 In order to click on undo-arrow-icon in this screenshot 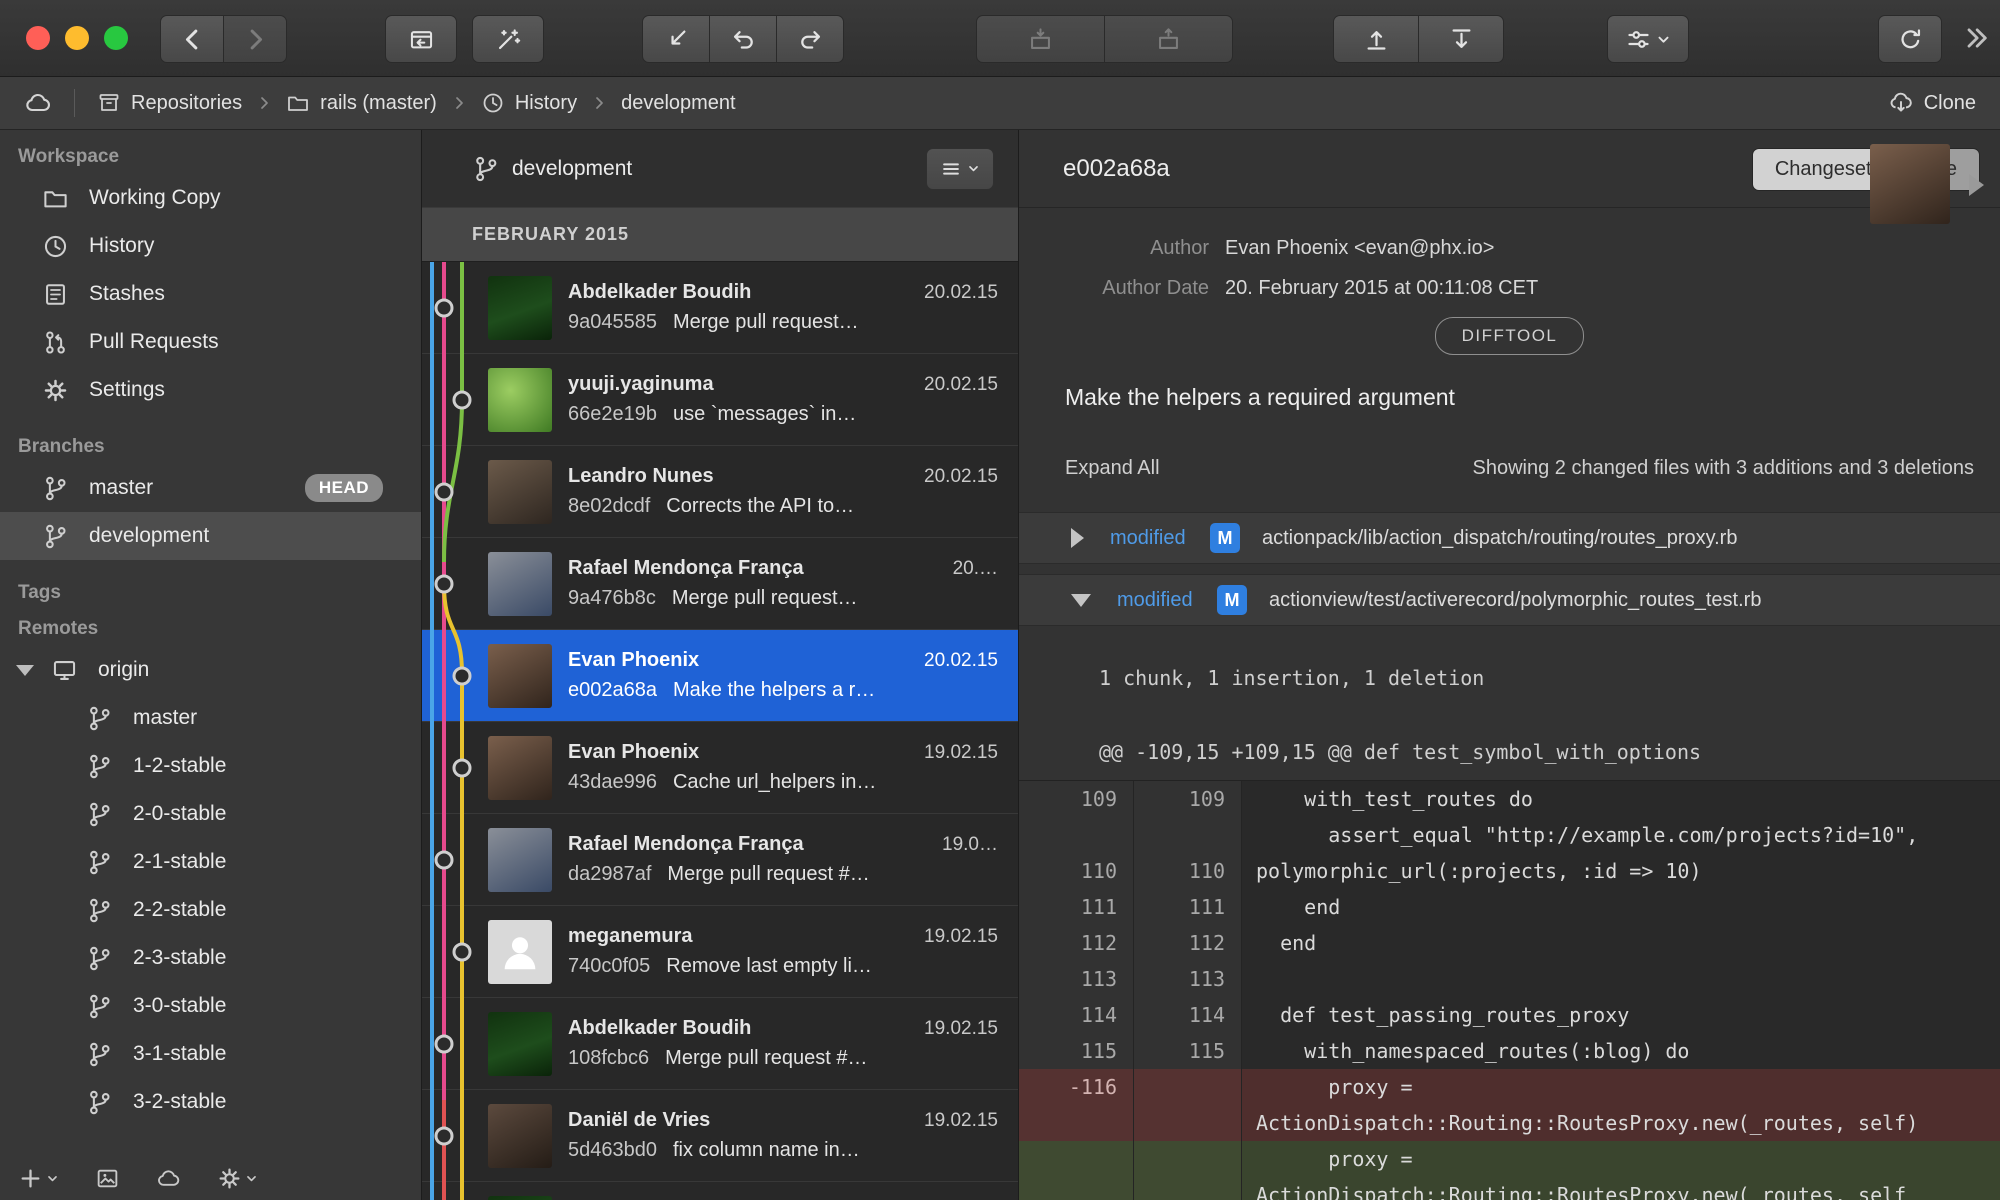, I will do `click(743, 39)`.